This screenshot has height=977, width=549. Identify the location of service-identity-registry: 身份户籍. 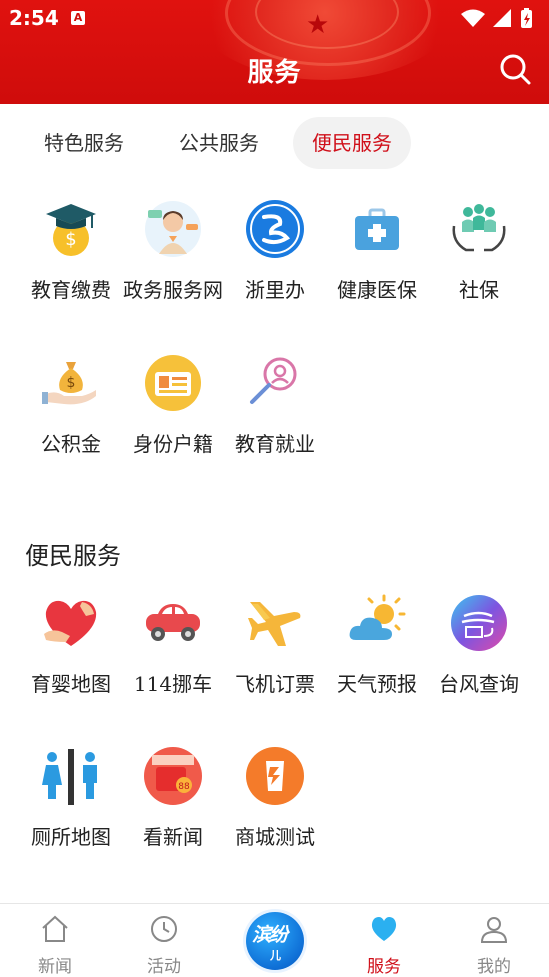
(173, 405).